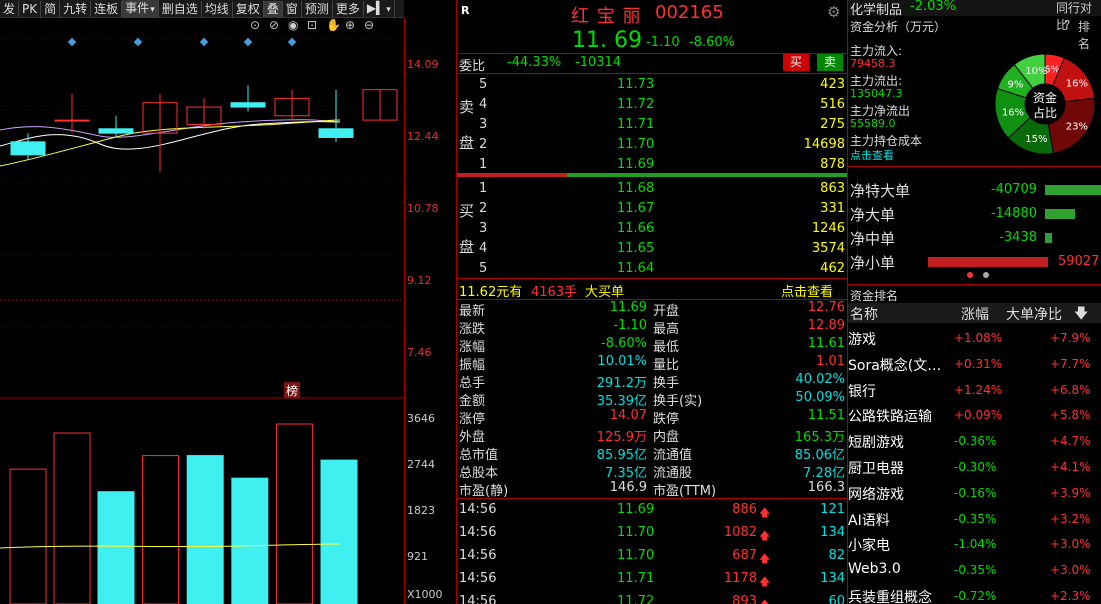  I want to click on dragon-tiger-icon: ⊘, so click(274, 25).